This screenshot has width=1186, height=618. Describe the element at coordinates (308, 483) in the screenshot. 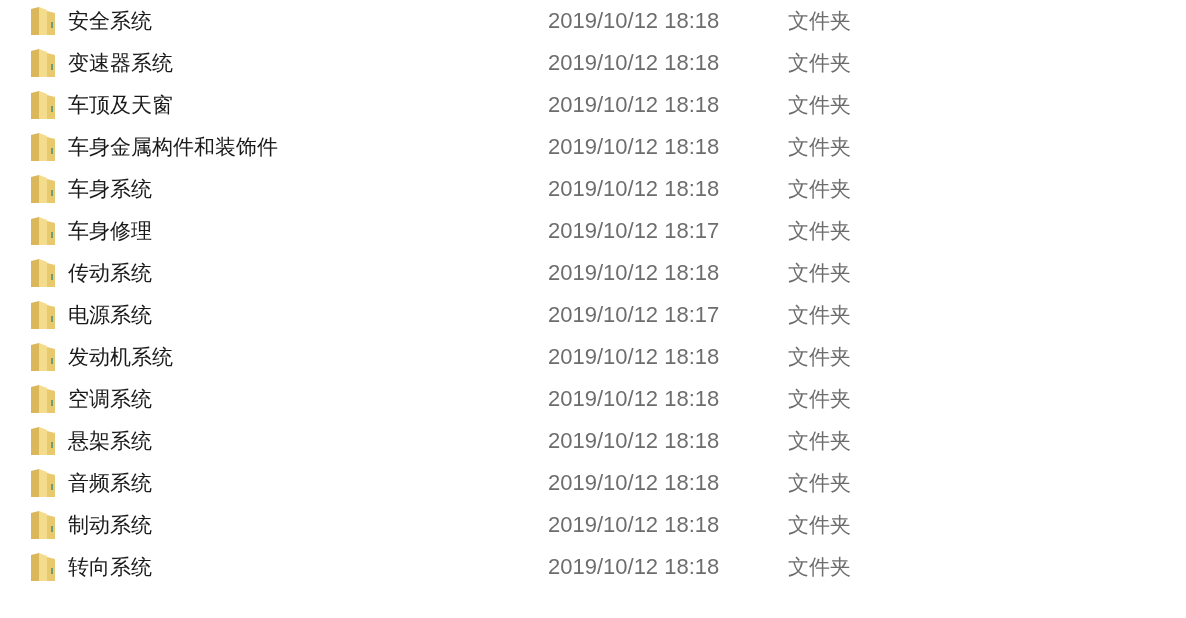

I see `folder-name: 音频系统` at that location.